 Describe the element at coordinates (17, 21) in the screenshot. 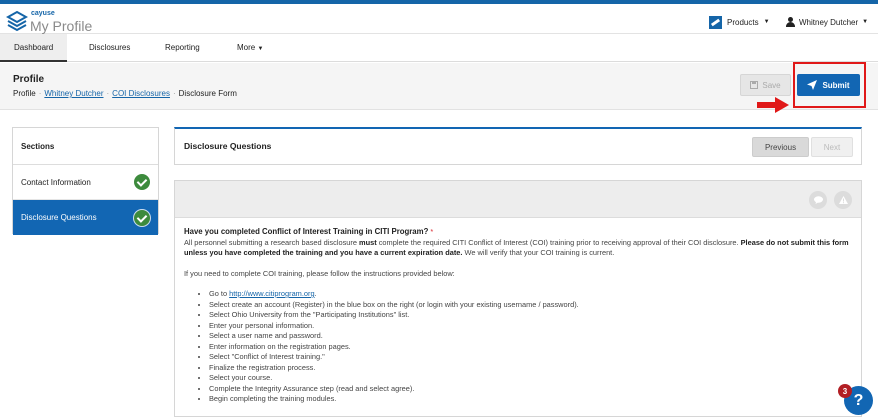

I see `cayuse-logo-icon` at that location.